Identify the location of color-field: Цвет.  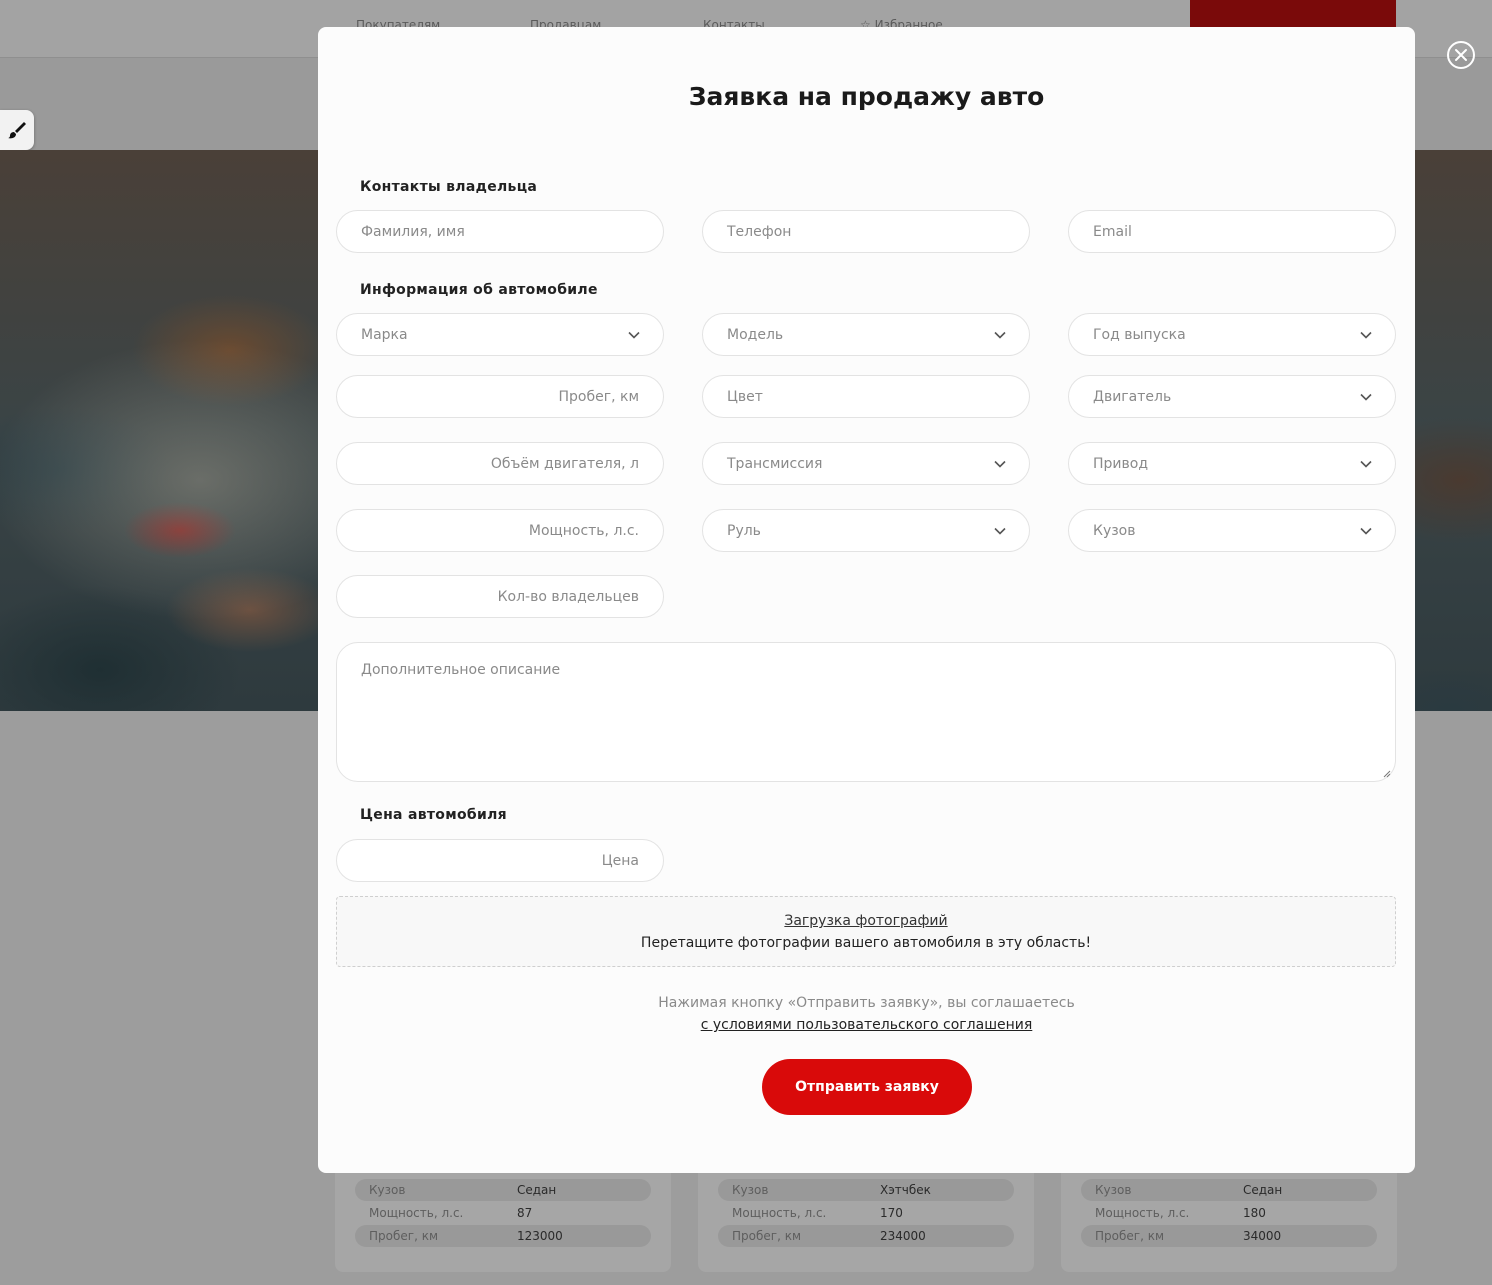
(866, 396).